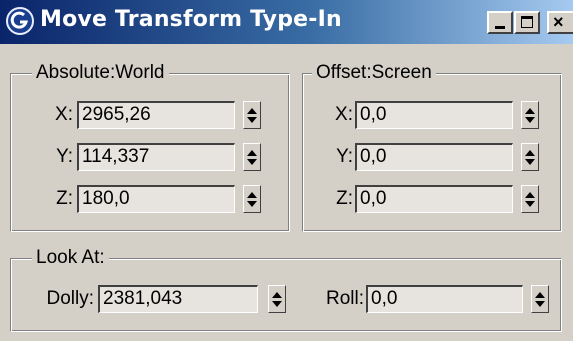 The width and height of the screenshot is (573, 341). I want to click on off-x-spinner, so click(530, 115).